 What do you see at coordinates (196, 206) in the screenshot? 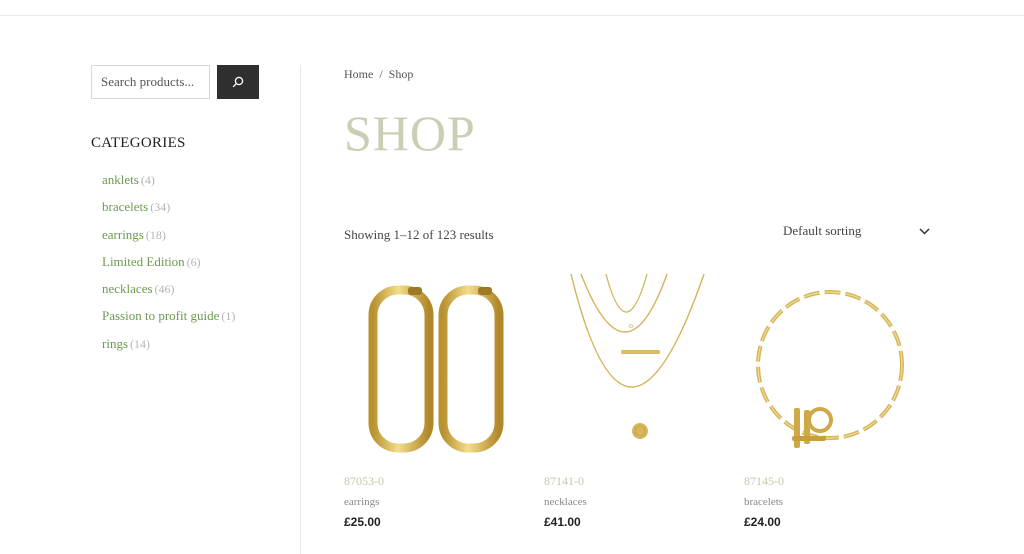
I see `category-item-bracelets: bracelets (34)` at bounding box center [196, 206].